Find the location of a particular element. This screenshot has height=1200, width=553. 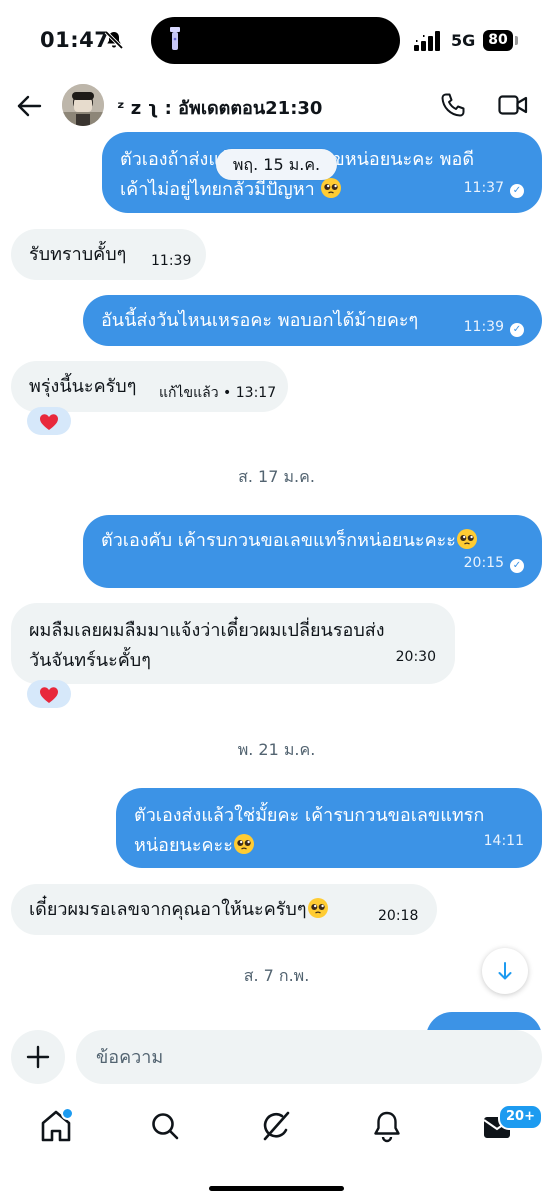

message-bubble-incoming: รับทราบคั้บๆ 11:39 is located at coordinates (108, 254).